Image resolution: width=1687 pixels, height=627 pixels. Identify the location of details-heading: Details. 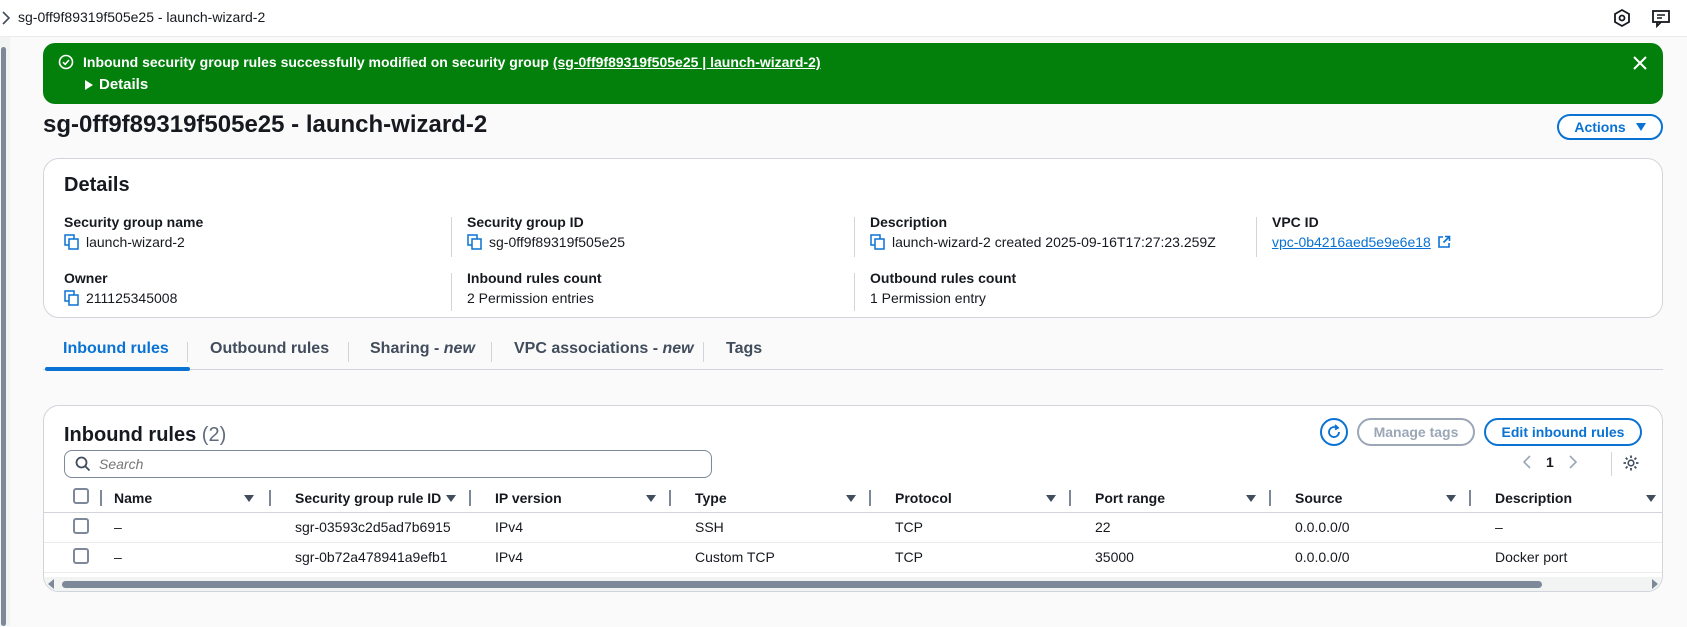
(97, 185).